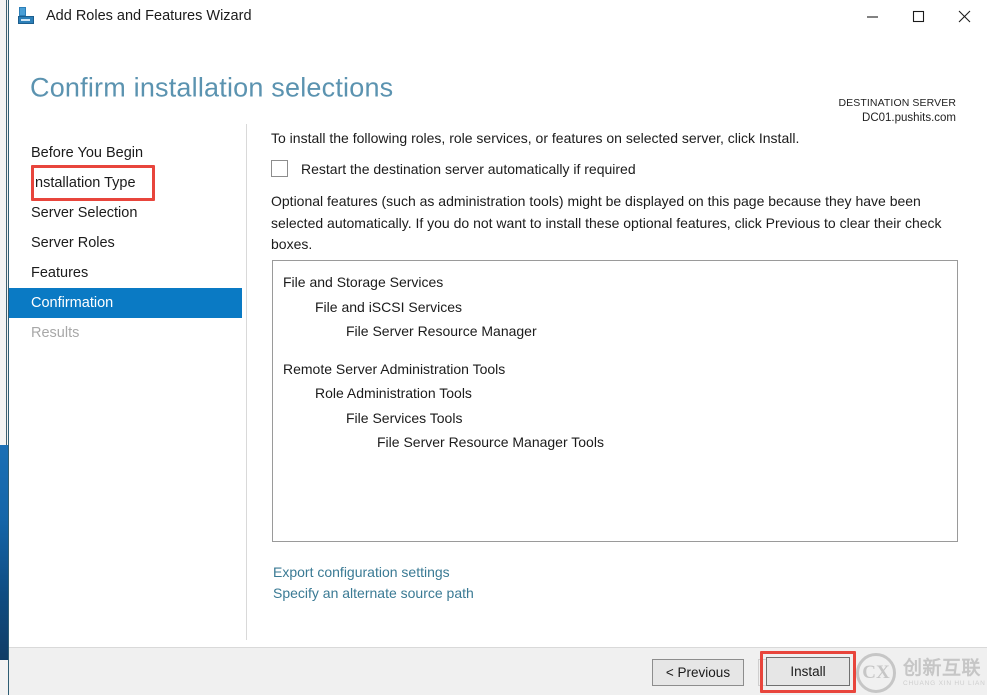 This screenshot has width=987, height=695. I want to click on selection-item: File Server Resource Manager Tools, so click(490, 442).